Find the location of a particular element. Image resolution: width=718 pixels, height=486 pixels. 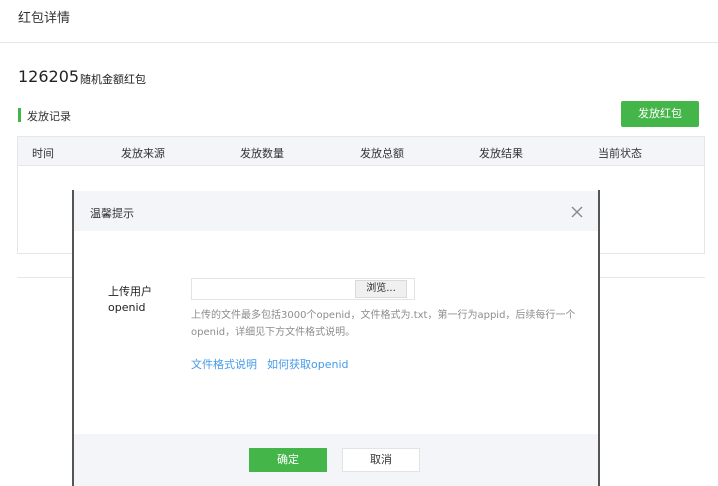

section-title: 发放记录 is located at coordinates (49, 116).